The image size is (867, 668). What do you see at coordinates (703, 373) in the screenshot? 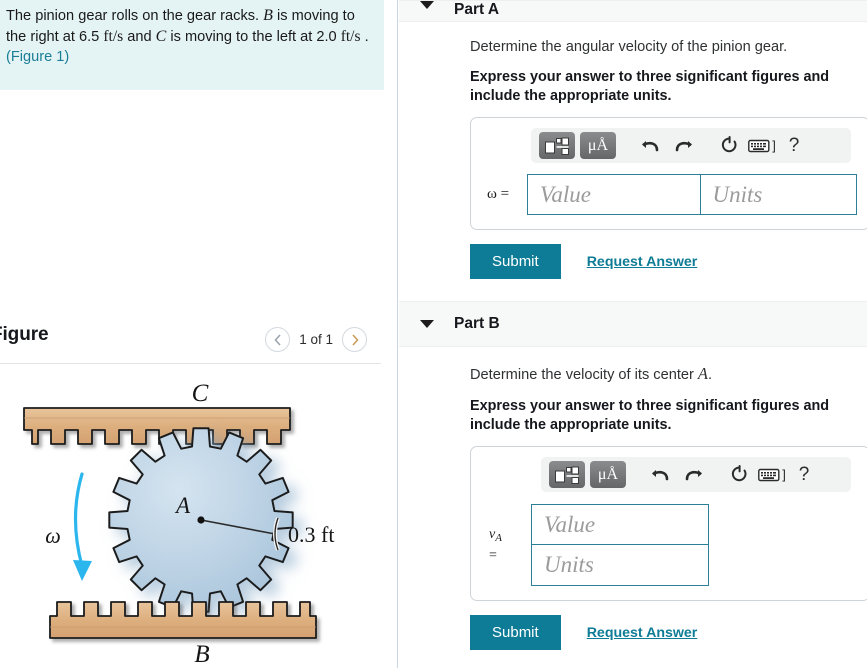
I see `part-b-prompt-var: A` at bounding box center [703, 373].